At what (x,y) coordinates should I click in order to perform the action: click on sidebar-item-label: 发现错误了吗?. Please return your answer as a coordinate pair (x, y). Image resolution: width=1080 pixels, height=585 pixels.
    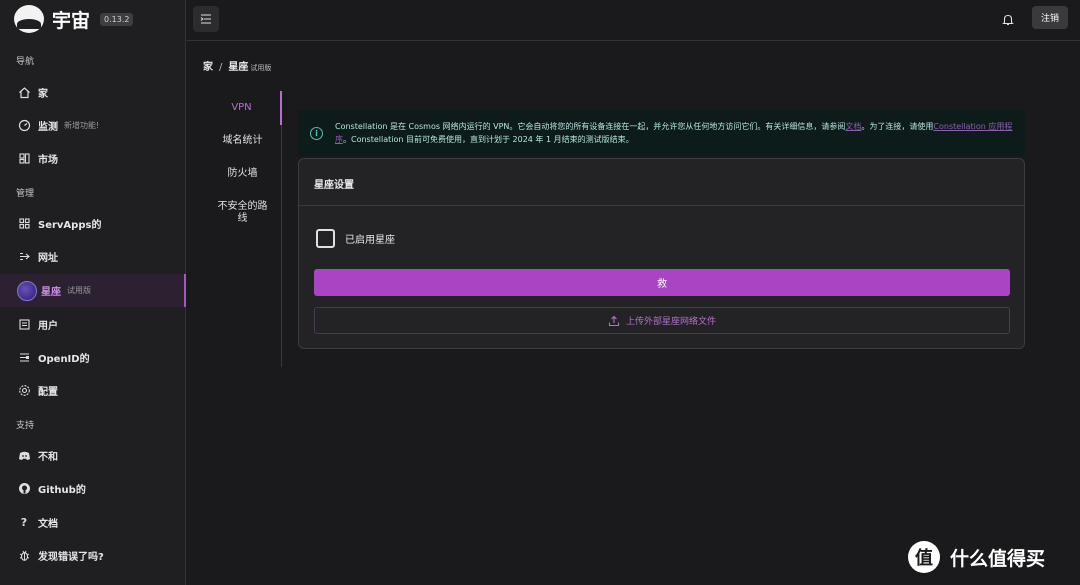
    Looking at the image, I should click on (71, 557).